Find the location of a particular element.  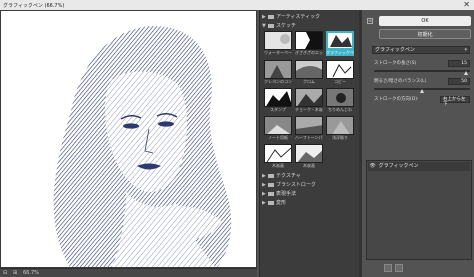

filter-select-value: グラフィックペン is located at coordinates (395, 50).